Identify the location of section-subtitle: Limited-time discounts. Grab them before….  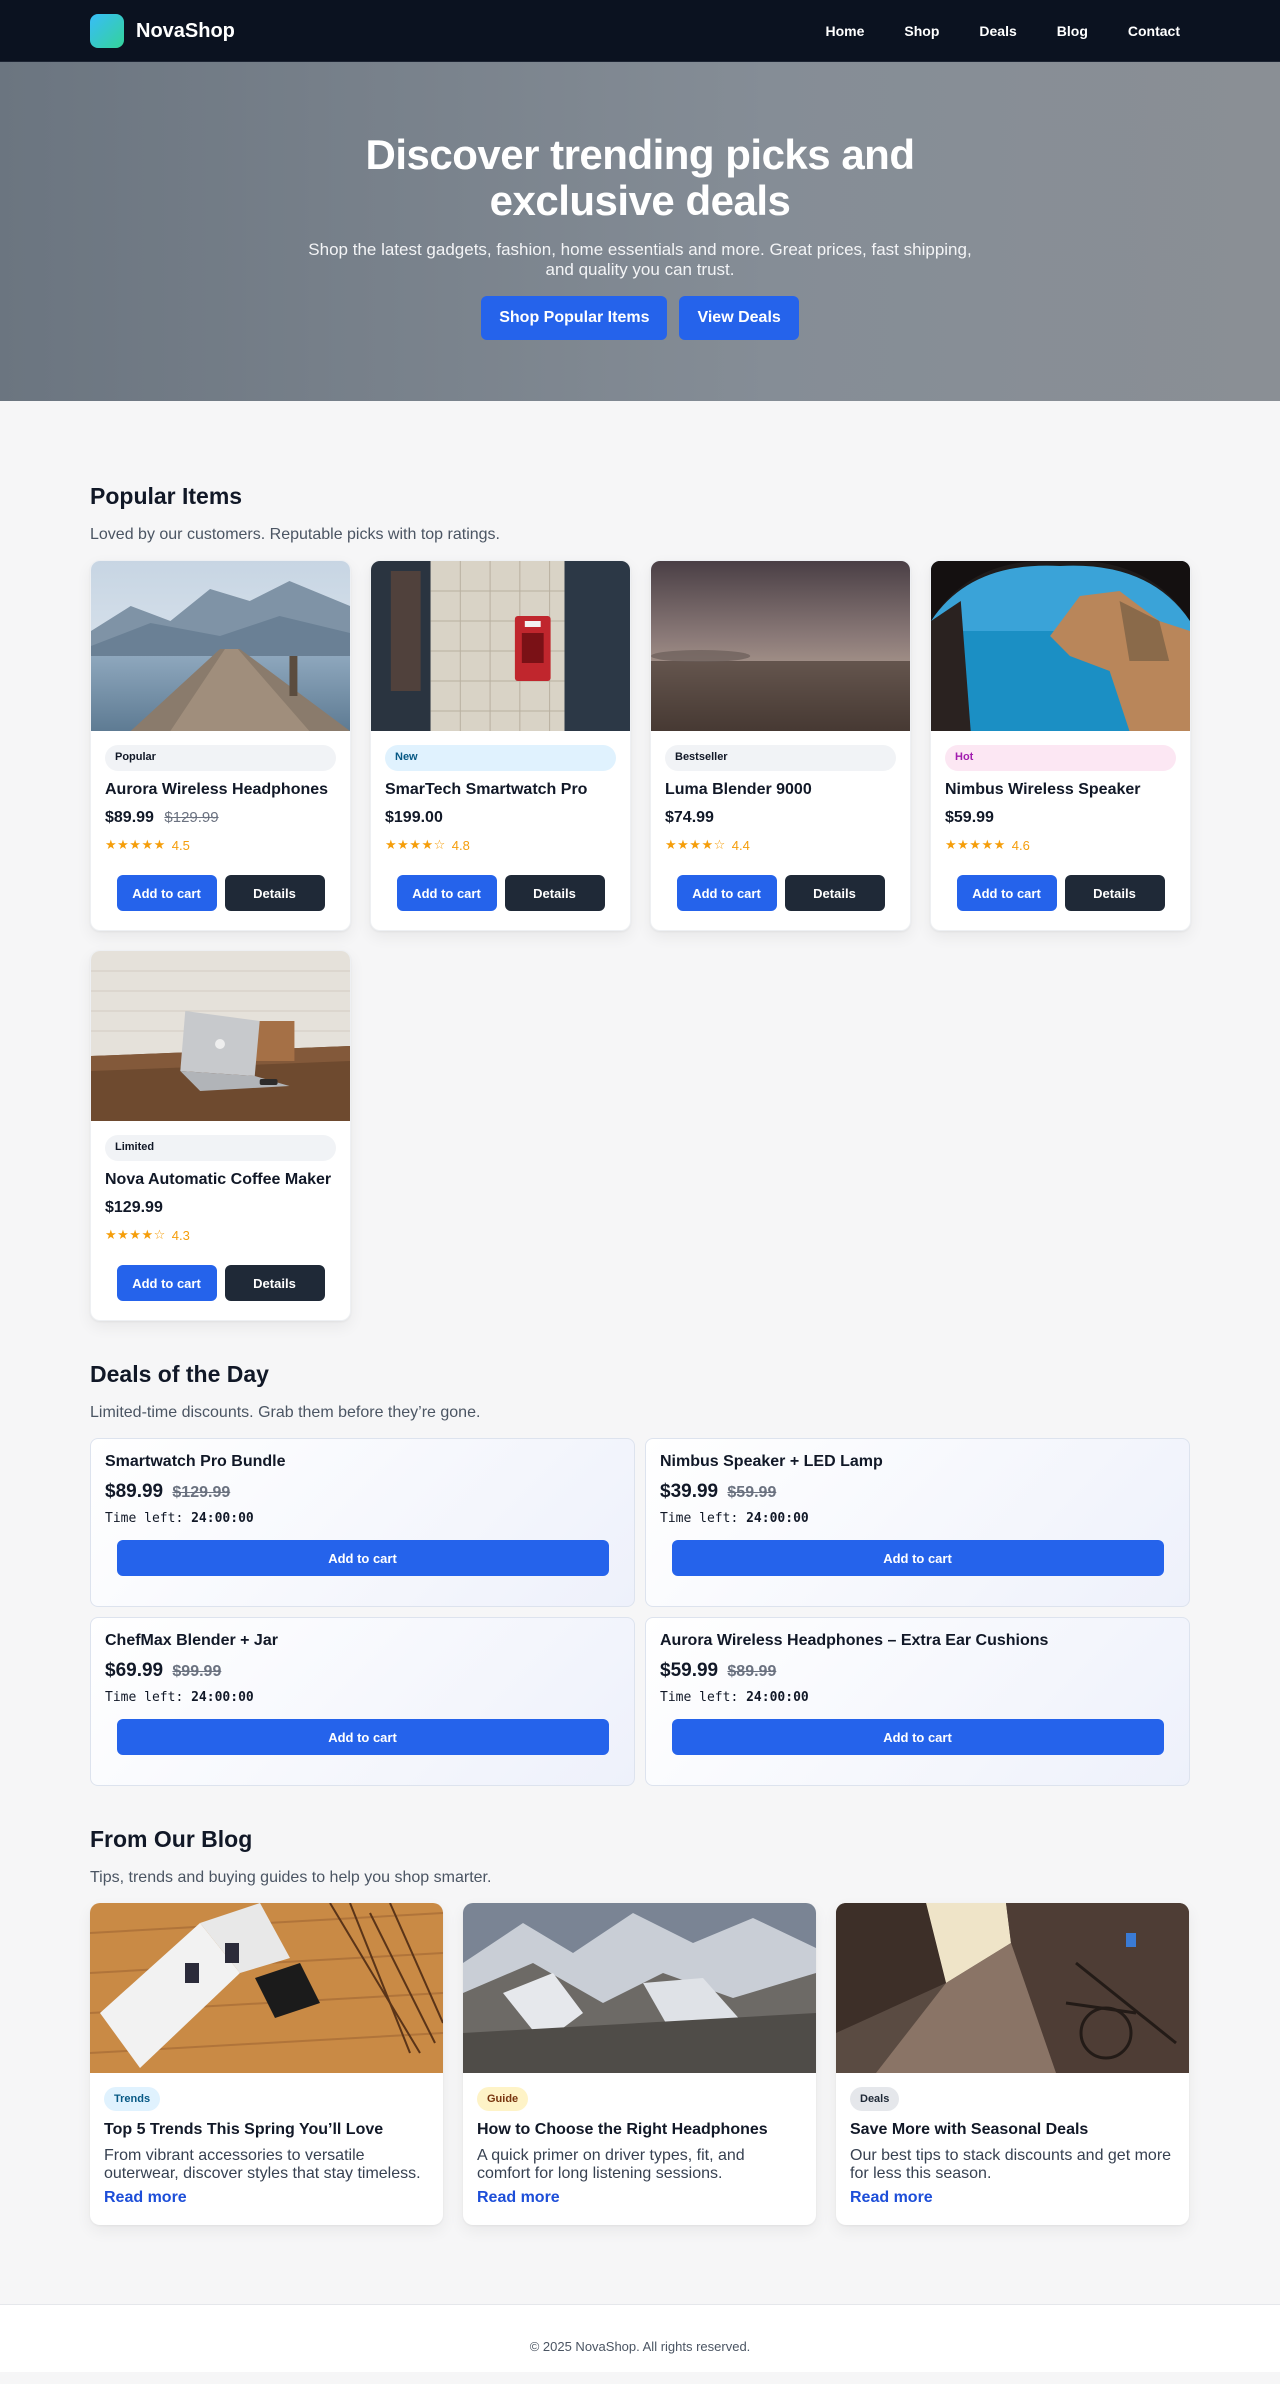
(285, 1412).